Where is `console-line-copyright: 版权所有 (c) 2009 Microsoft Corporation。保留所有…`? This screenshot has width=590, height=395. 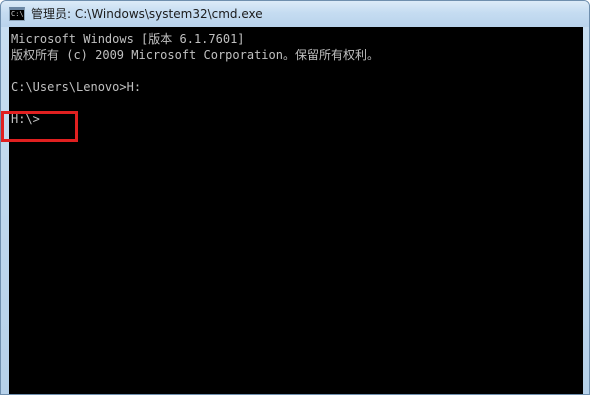 console-line-copyright: 版权所有 (c) 2009 Microsoft Corporation。保留所有… is located at coordinates (195, 55).